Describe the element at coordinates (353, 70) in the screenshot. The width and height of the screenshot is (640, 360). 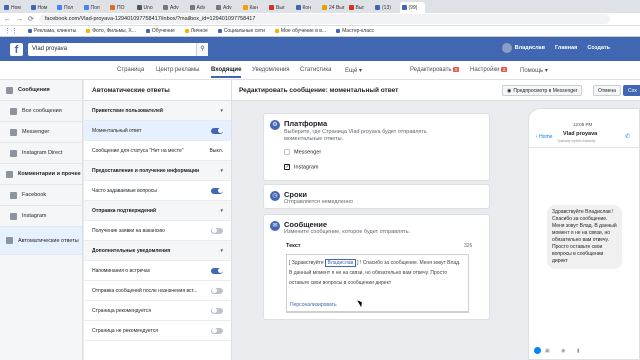
I see `nav-more: Ещё ▾` at that location.